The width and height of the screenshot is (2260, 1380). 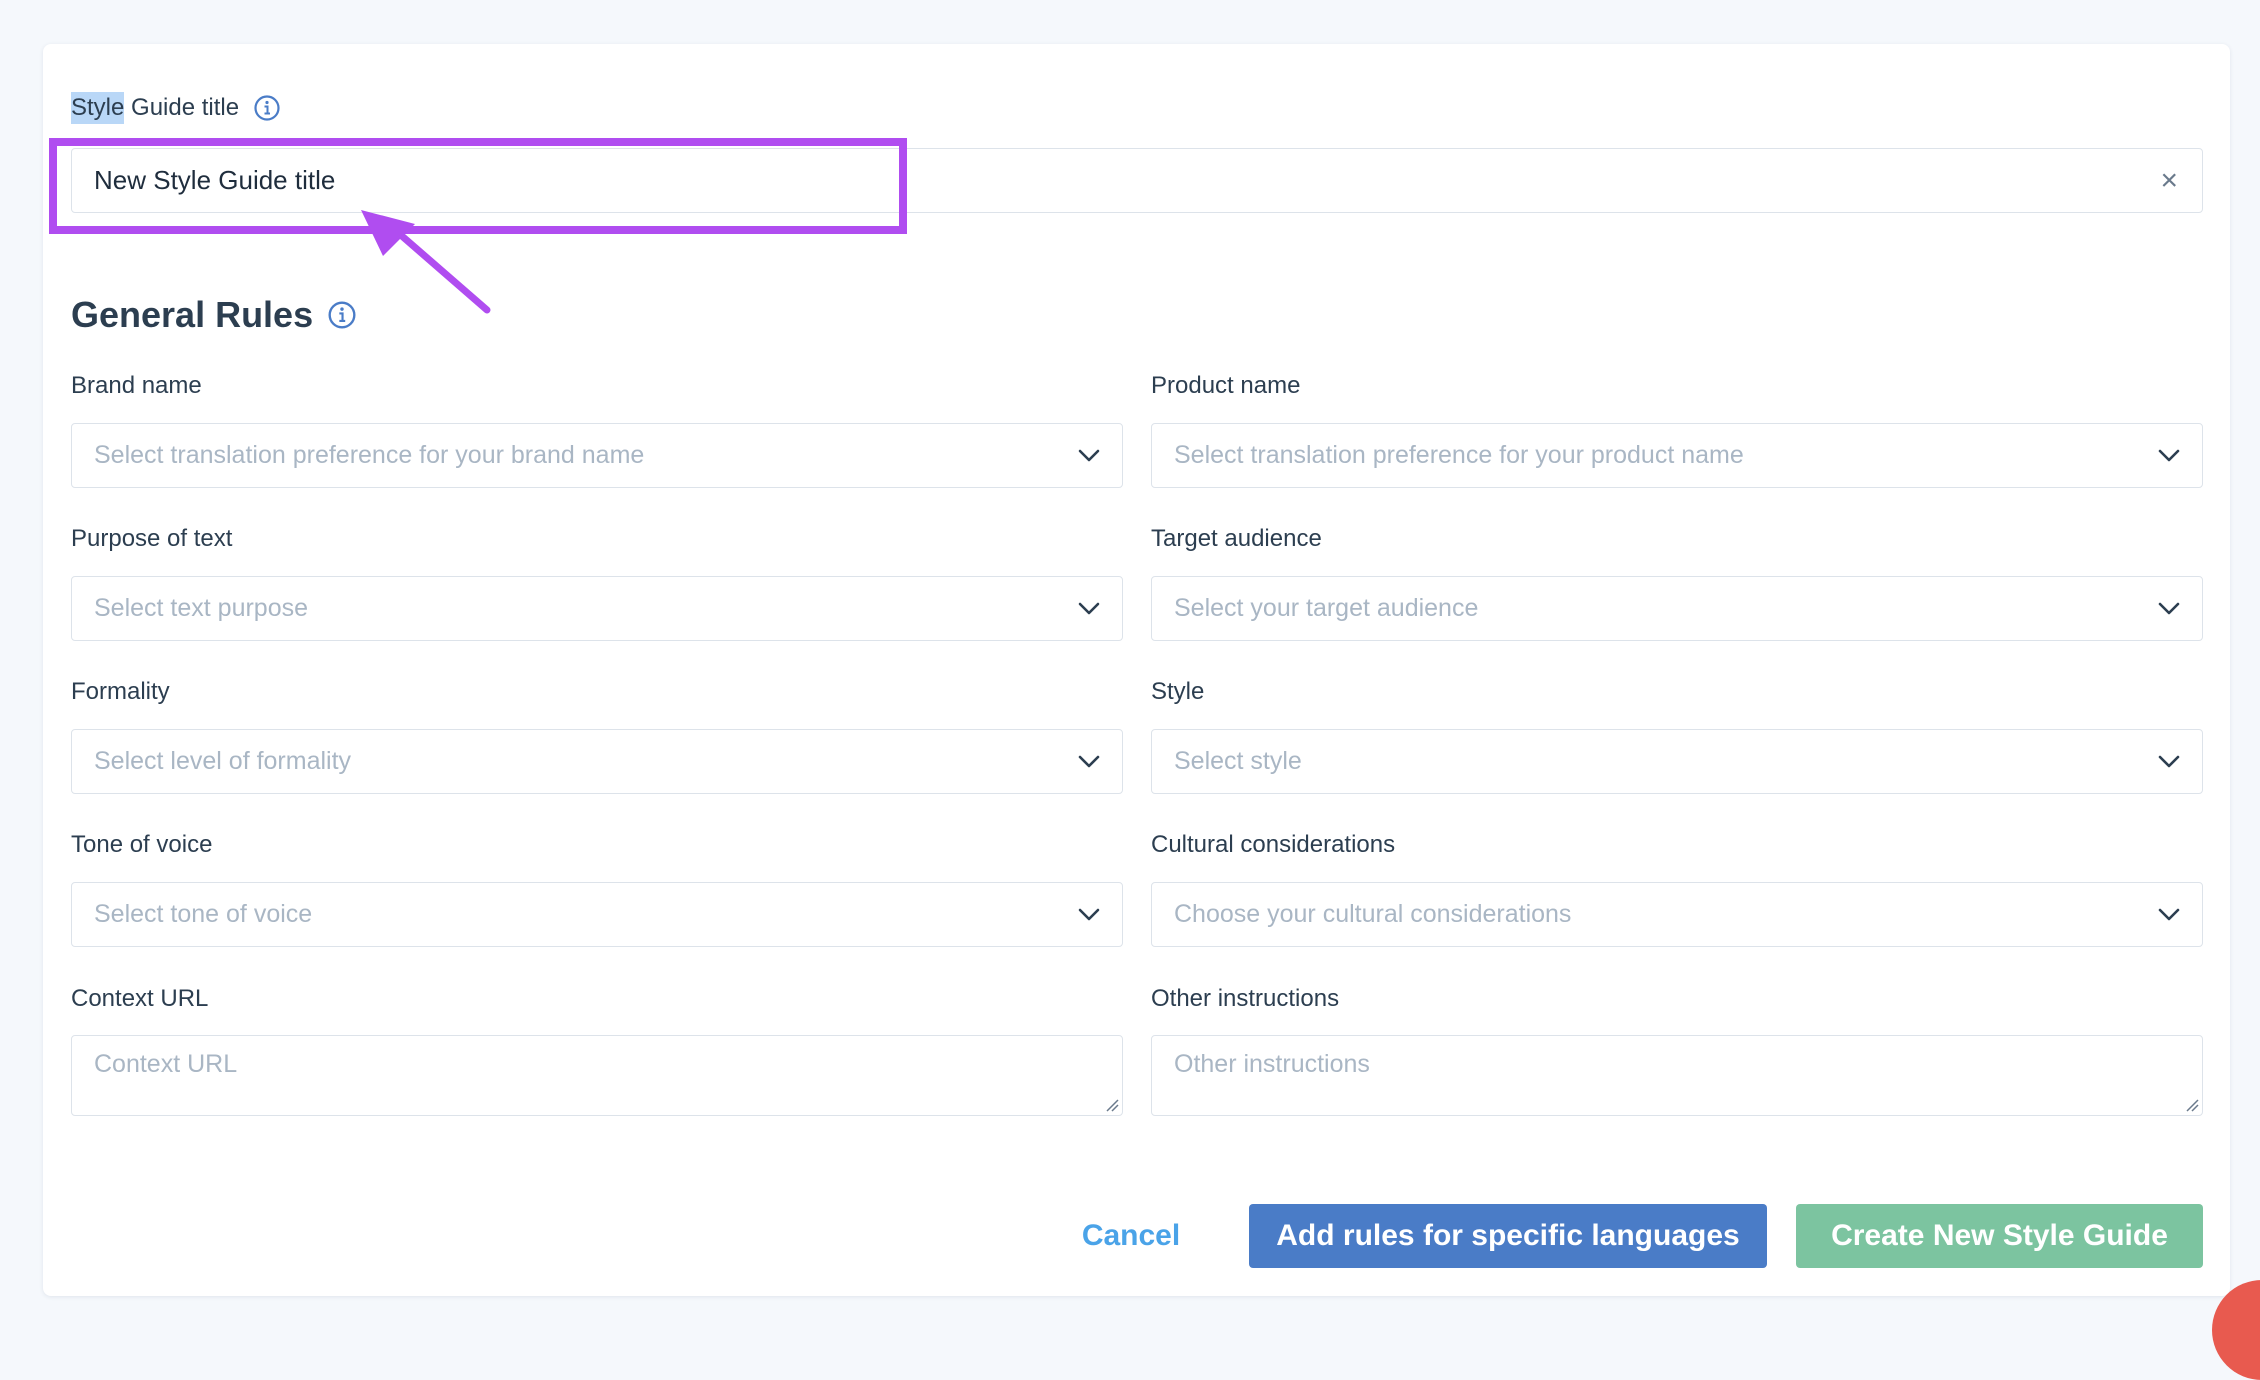 I want to click on purpose-select: Select text purpose, so click(x=597, y=608).